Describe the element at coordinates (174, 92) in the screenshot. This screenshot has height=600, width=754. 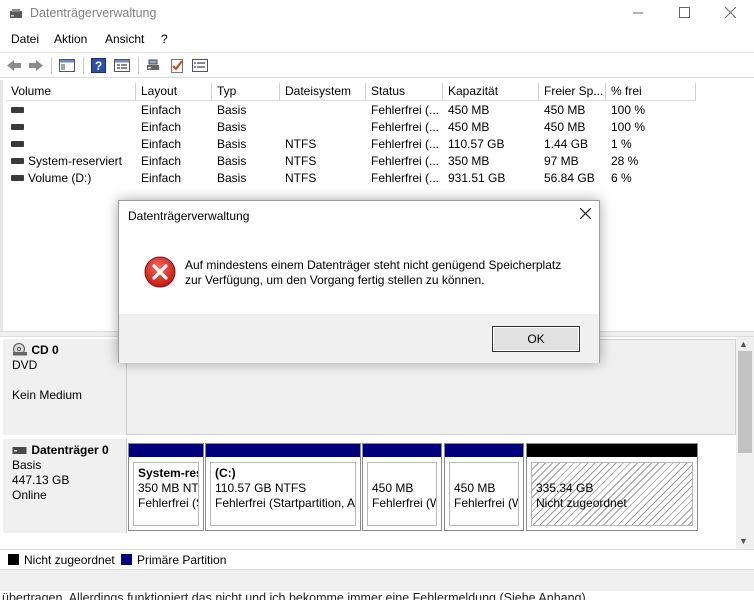
I see `column-header-layout: Layout` at that location.